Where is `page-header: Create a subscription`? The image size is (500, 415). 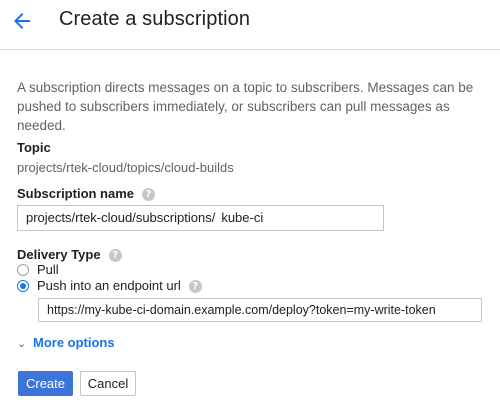
page-header: Create a subscription is located at coordinates (250, 25).